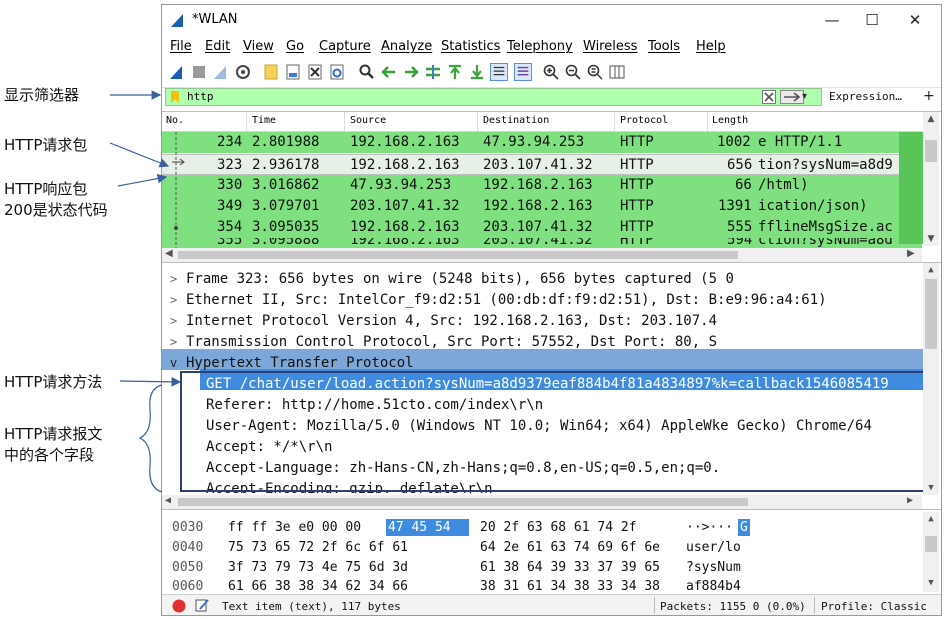 Image resolution: width=947 pixels, height=619 pixels. Describe the element at coordinates (664, 46) in the screenshot. I see `menu-tools: Tools` at that location.